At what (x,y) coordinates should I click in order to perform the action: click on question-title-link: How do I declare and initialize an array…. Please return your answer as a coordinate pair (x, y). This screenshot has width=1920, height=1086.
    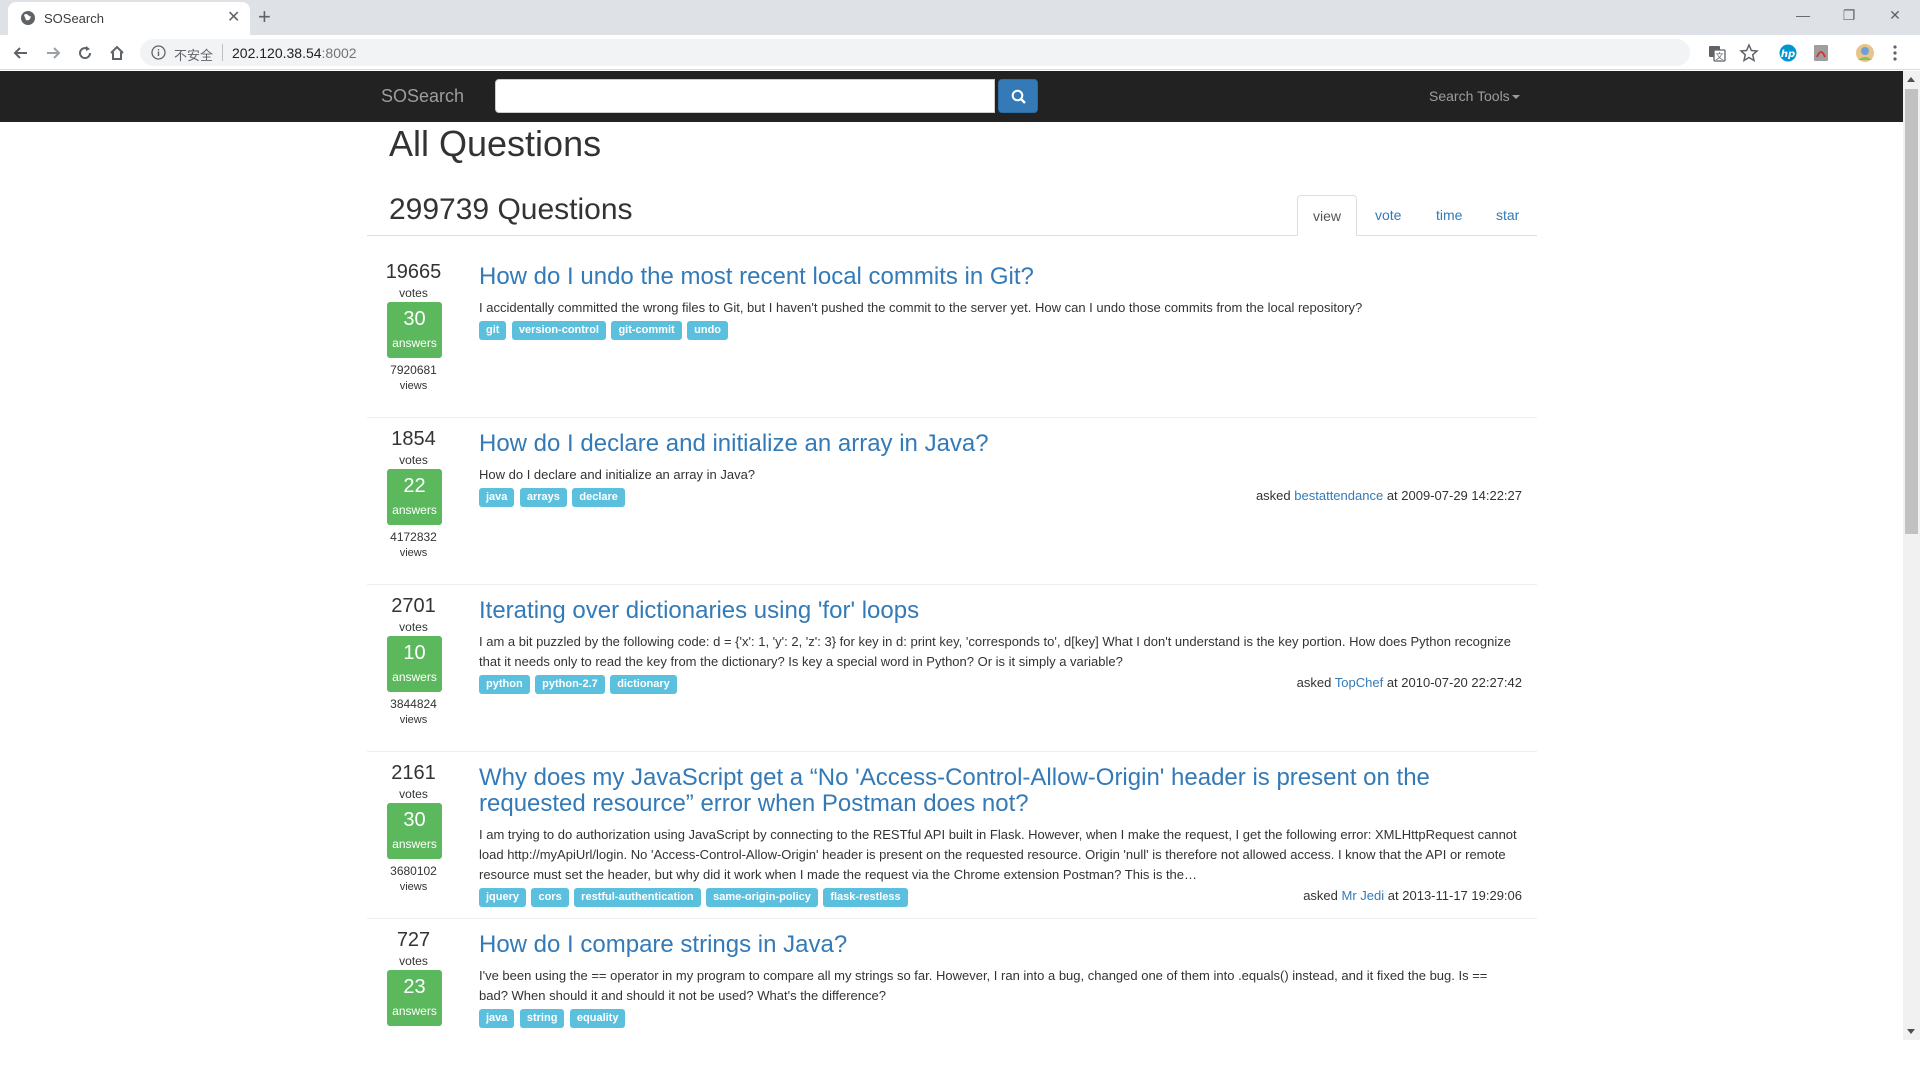
    Looking at the image, I should click on (979, 444).